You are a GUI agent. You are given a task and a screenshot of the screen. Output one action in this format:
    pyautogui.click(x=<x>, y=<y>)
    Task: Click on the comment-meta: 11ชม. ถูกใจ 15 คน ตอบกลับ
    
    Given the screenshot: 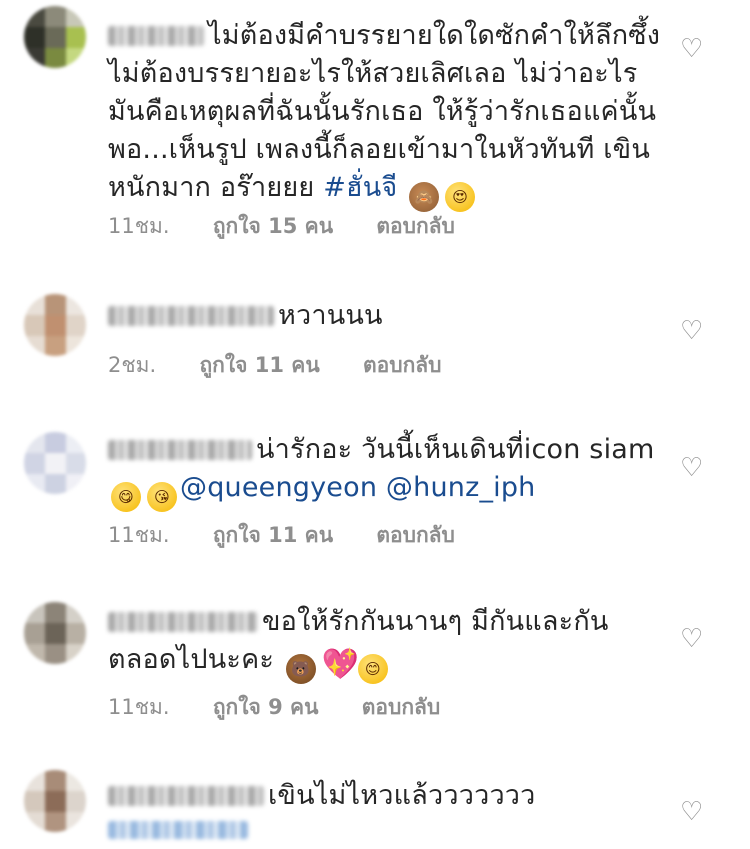 What is the action you would take?
    pyautogui.click(x=299, y=226)
    